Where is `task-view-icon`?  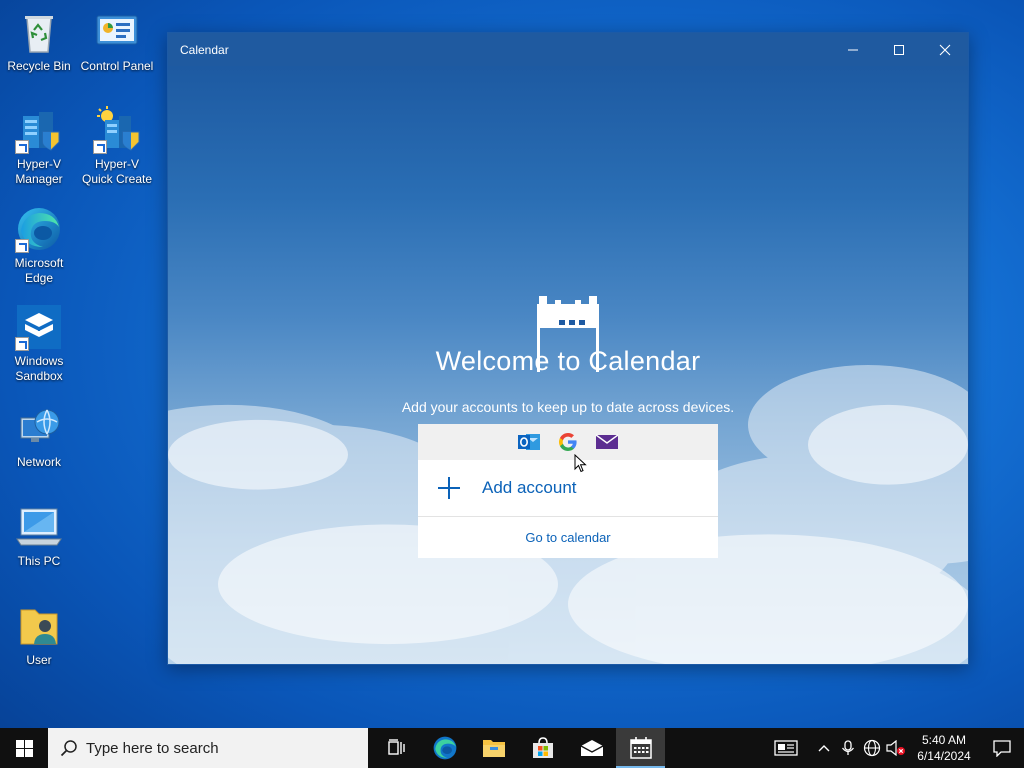
task-view-icon is located at coordinates (396, 747).